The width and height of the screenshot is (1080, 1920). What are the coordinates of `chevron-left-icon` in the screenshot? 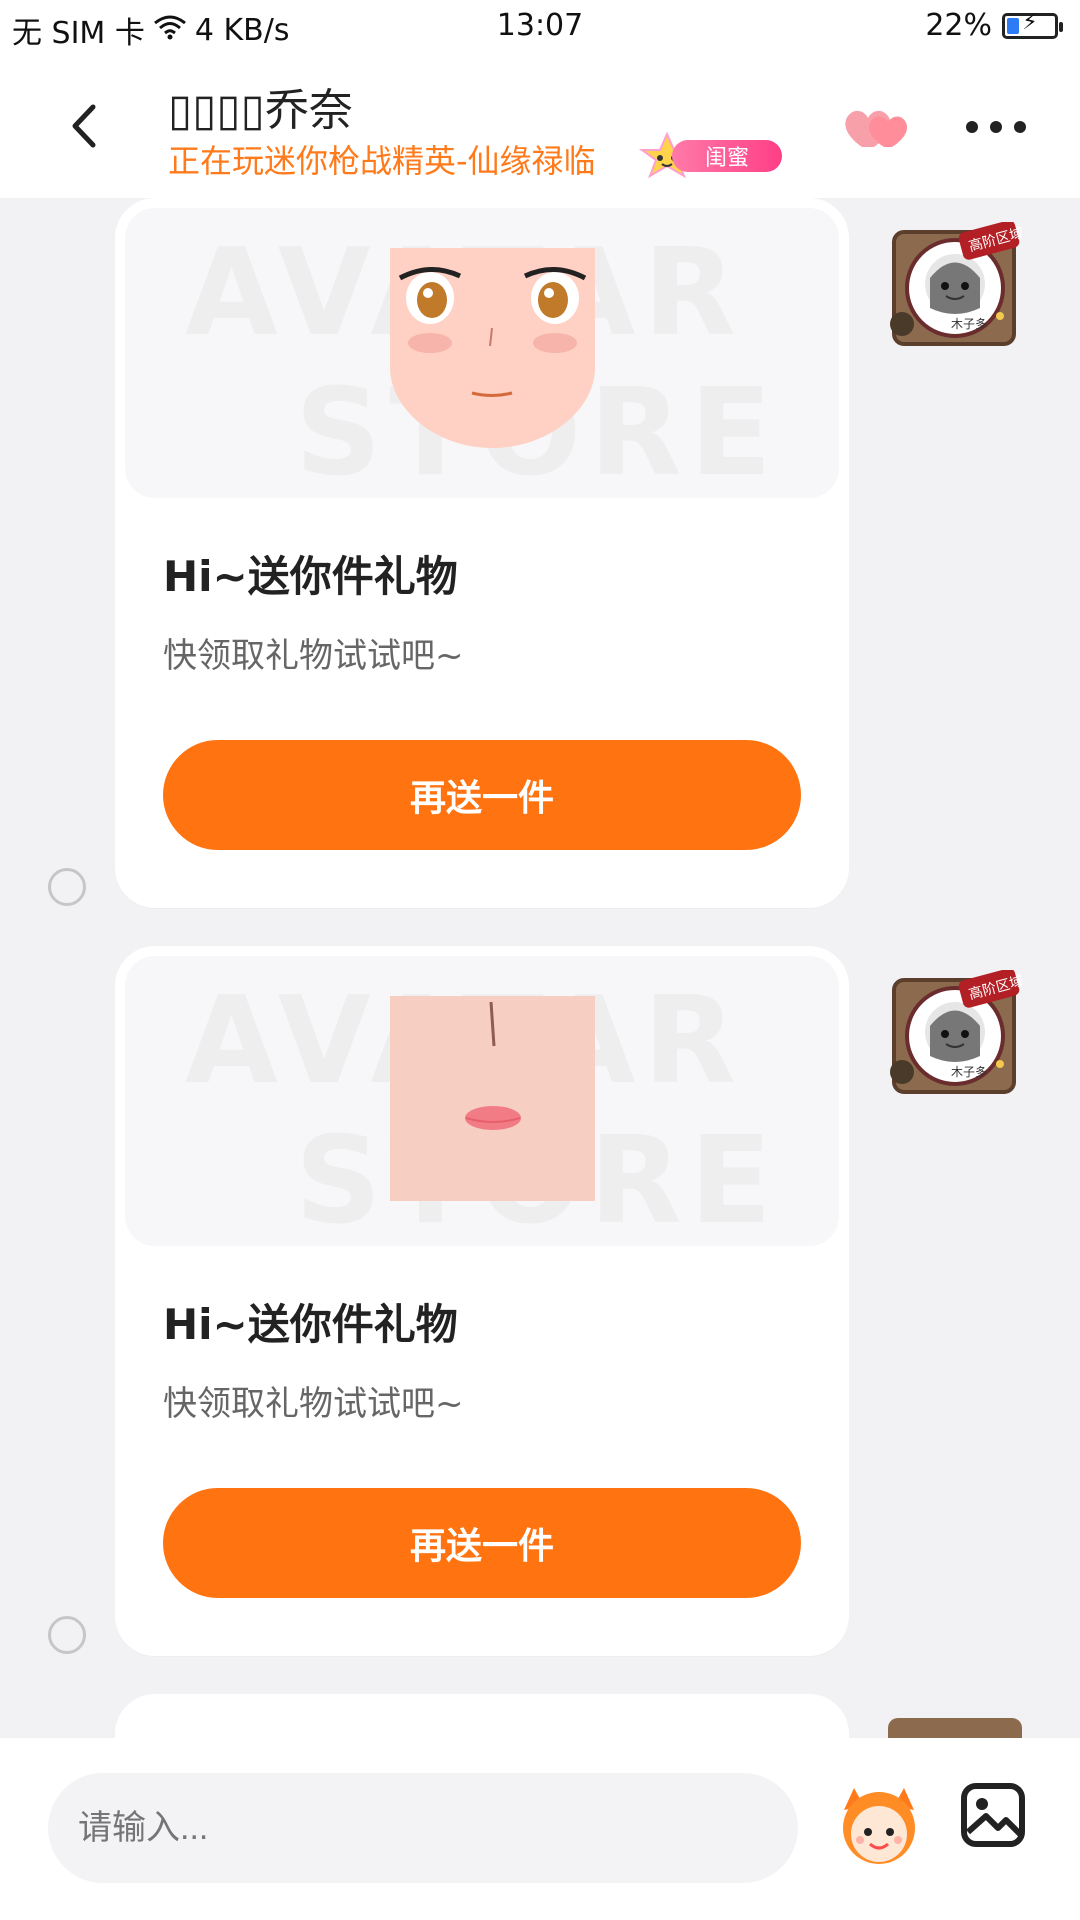 It's located at (84, 126).